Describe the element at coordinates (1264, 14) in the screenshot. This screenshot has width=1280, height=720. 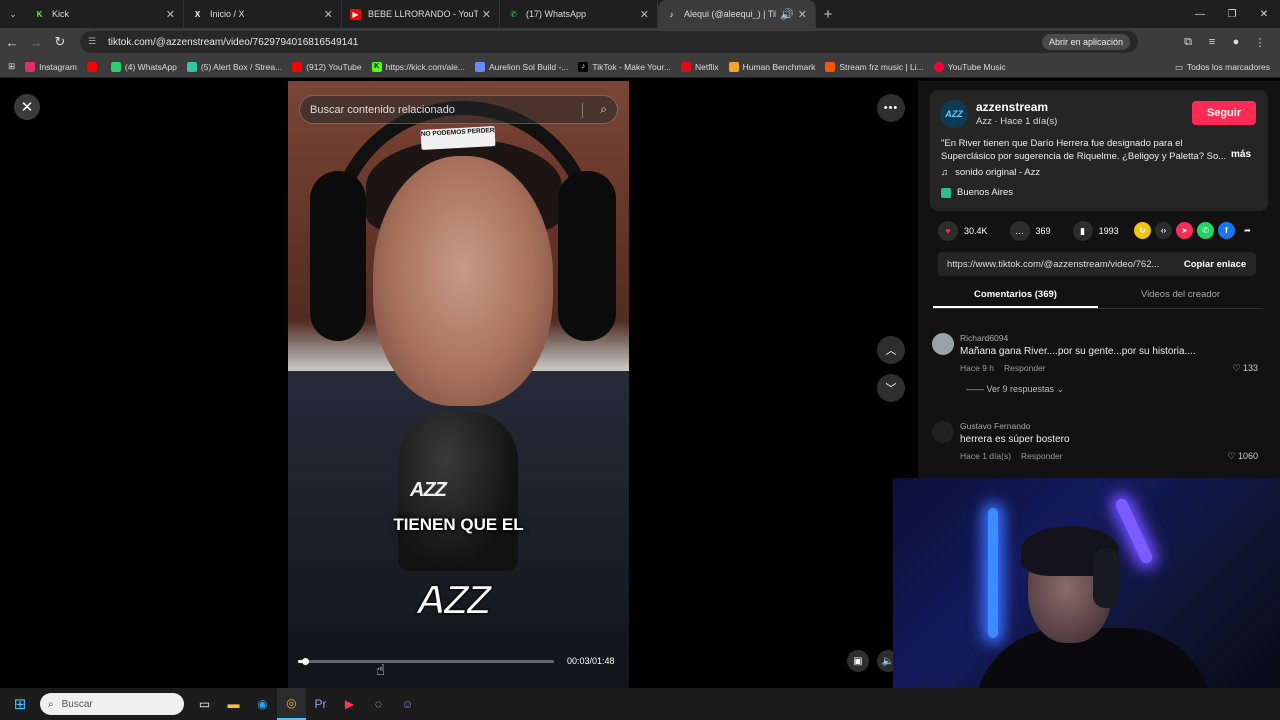
I see `close-window-button: ✕` at that location.